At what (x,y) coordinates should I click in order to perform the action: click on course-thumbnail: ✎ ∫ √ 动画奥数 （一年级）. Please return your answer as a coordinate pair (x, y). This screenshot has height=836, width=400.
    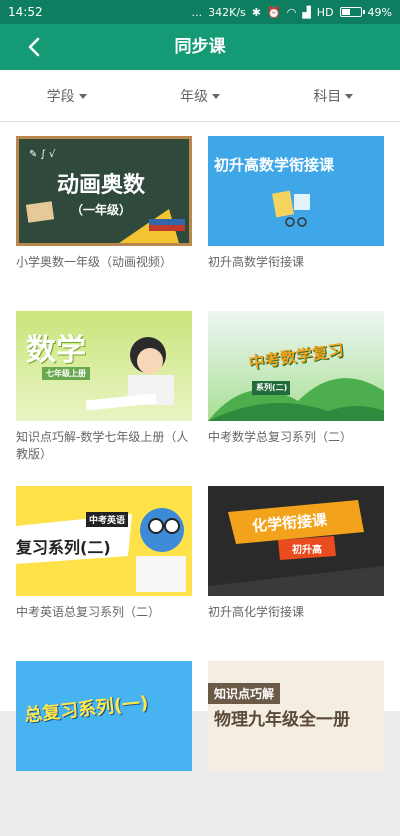
    Looking at the image, I should click on (104, 191).